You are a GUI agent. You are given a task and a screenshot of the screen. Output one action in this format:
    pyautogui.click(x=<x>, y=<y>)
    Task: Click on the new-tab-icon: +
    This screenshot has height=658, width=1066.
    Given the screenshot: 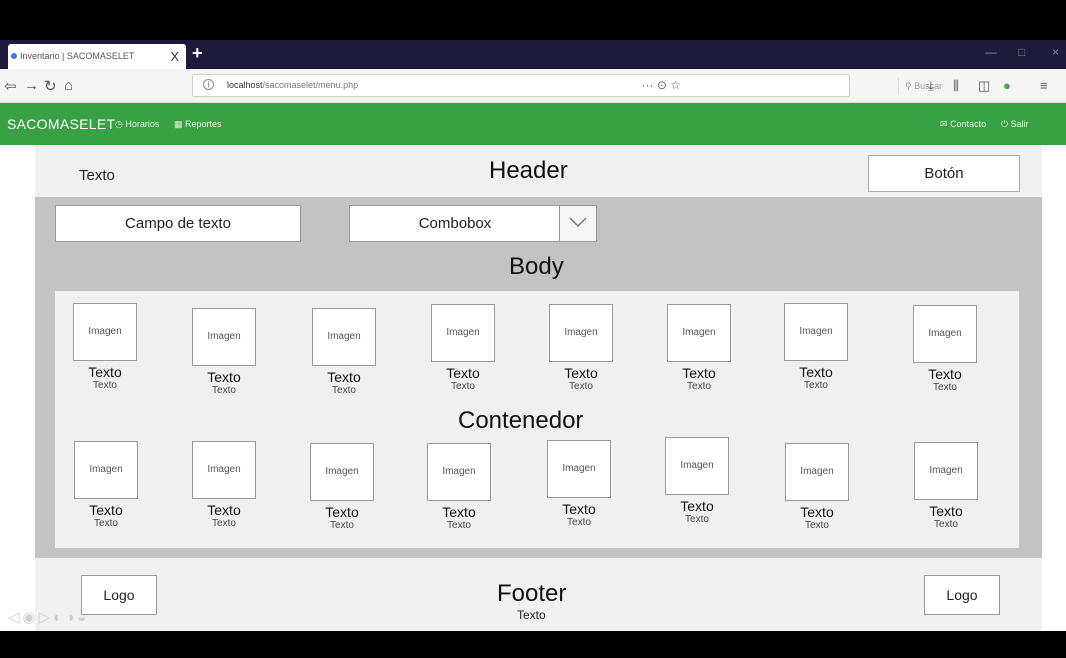 What is the action you would take?
    pyautogui.click(x=197, y=53)
    